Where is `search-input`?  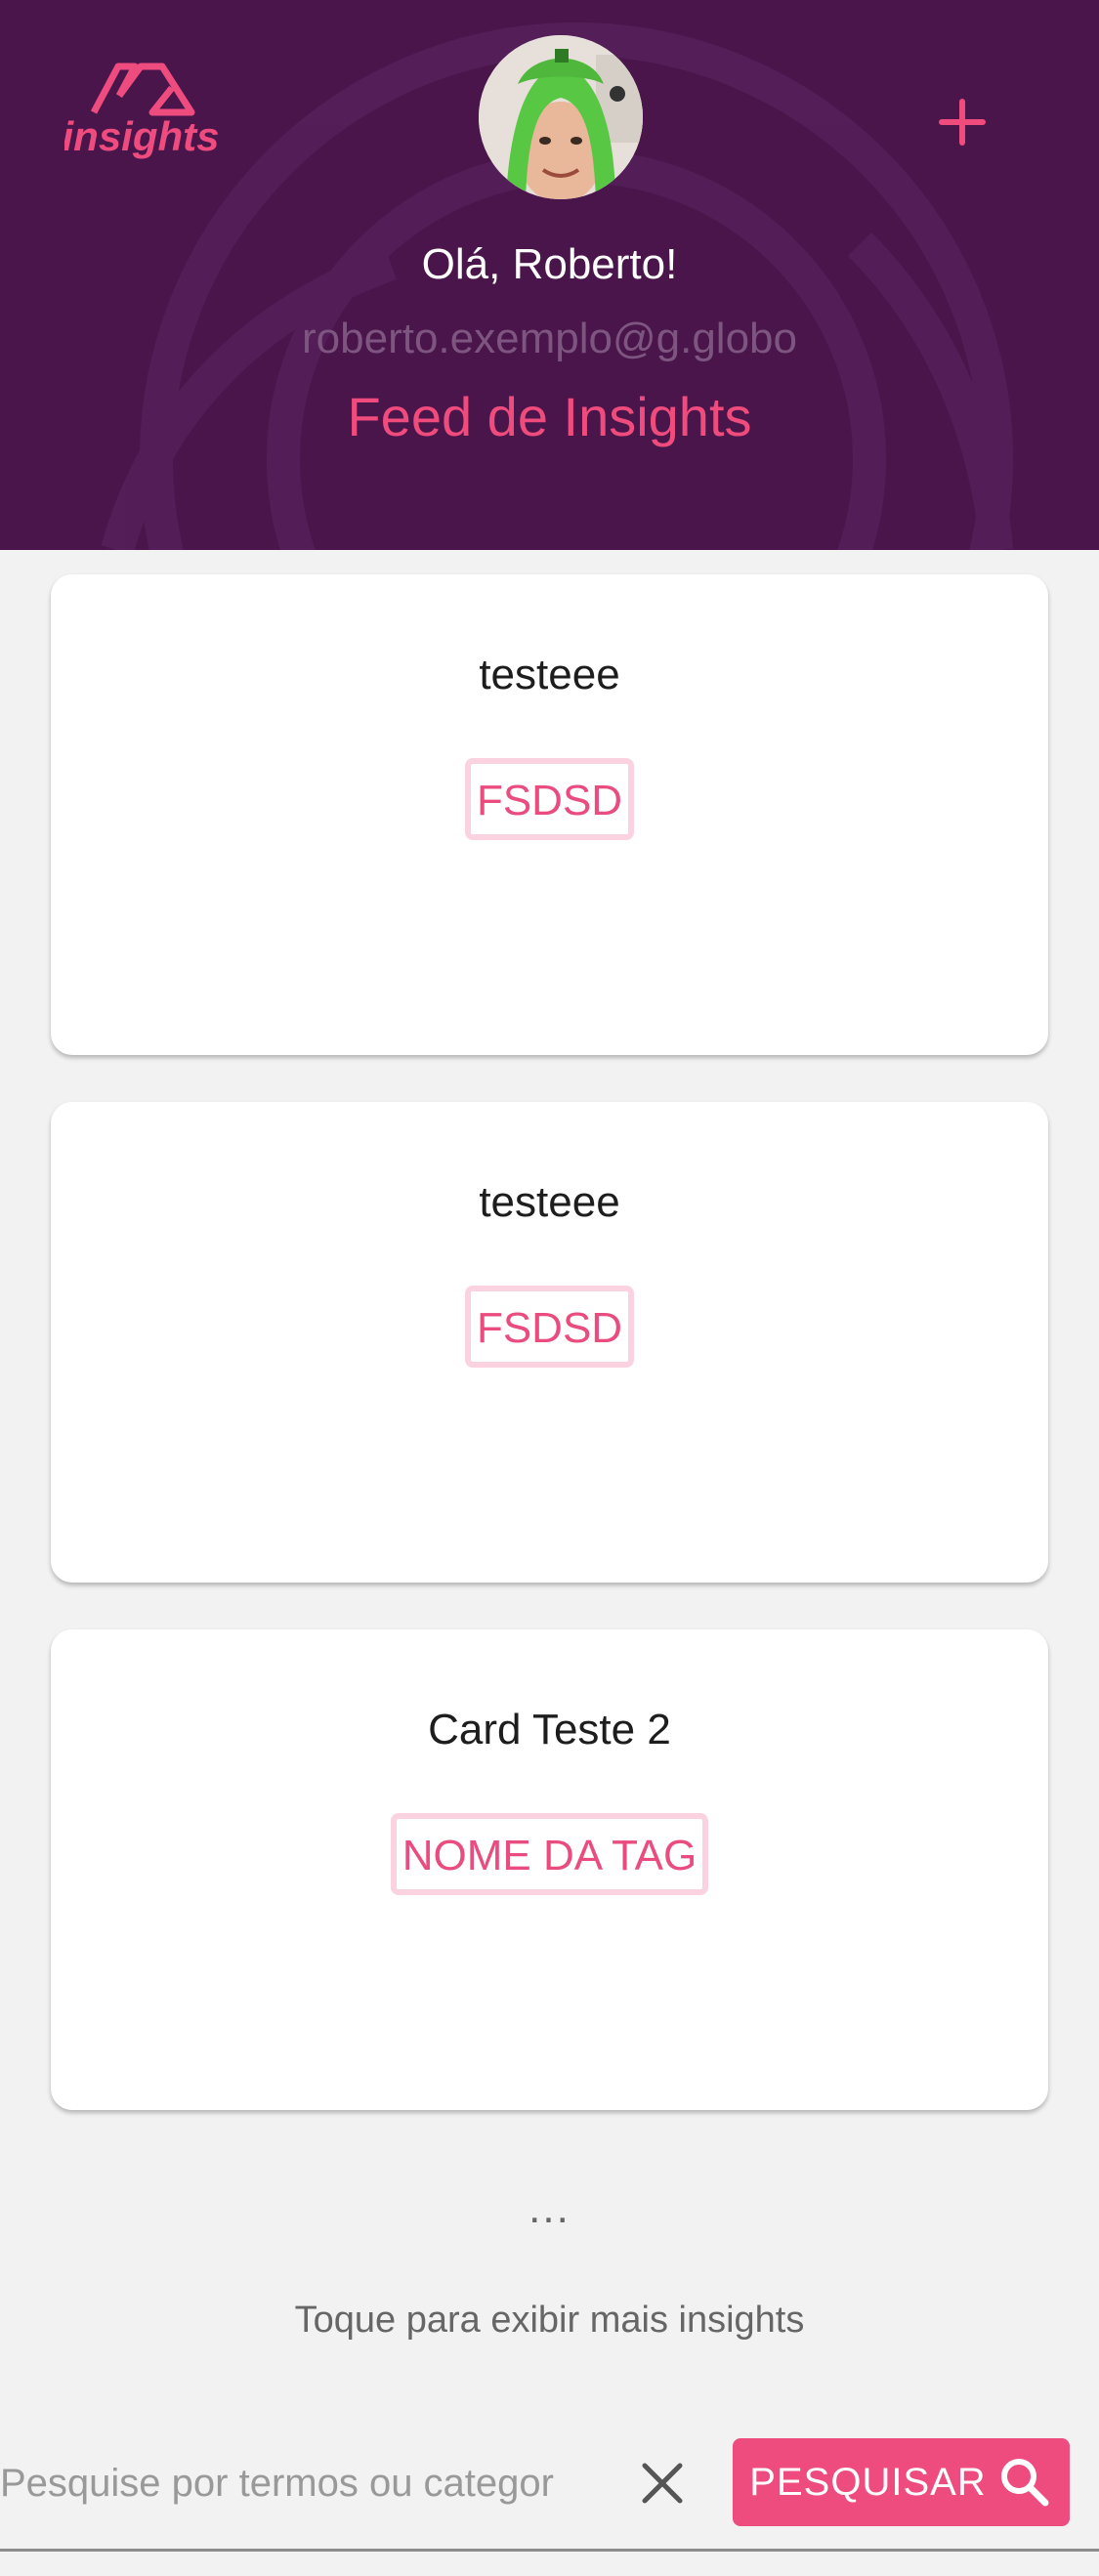 search-input is located at coordinates (303, 2483).